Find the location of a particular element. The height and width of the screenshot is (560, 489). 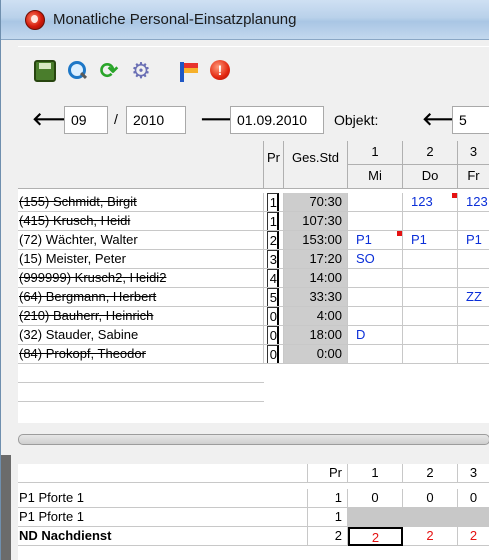

employee-name: (32) Stauder, Sabine is located at coordinates (141, 335).